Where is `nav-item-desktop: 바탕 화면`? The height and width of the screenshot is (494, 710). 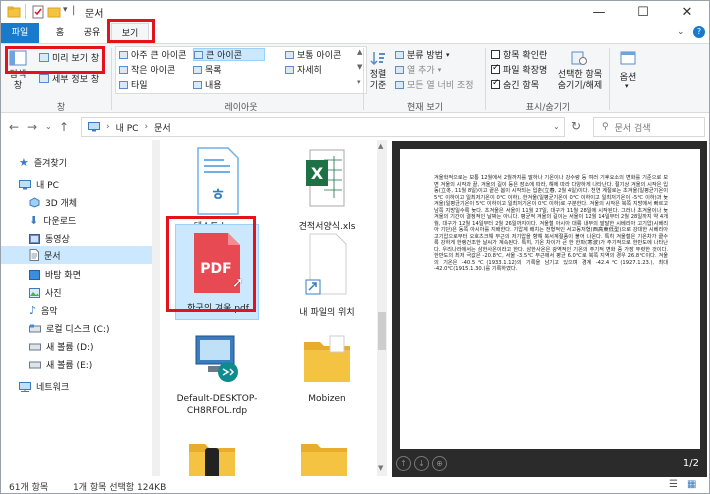 nav-item-desktop: 바탕 화면 is located at coordinates (55, 274).